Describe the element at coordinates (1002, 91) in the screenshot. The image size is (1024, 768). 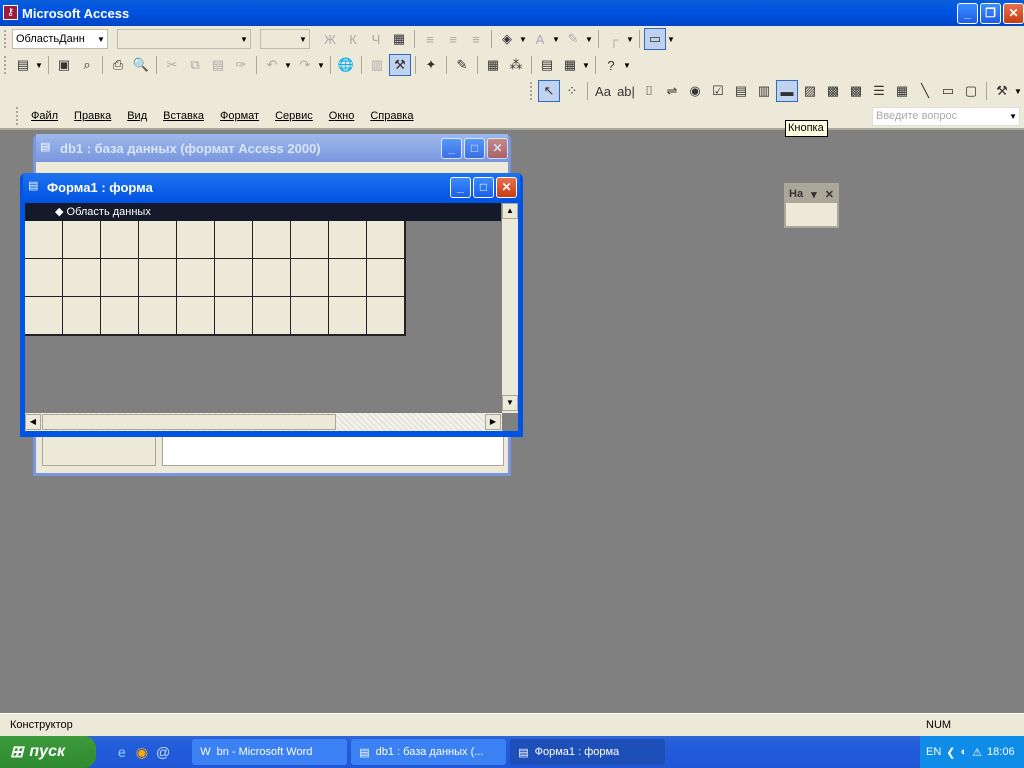
I see `more-controls-icon: ⚒` at that location.